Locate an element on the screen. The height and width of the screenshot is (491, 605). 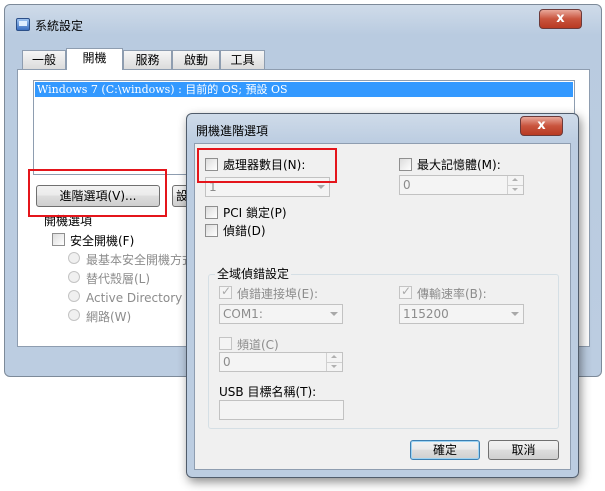
channel-spinner: 0 is located at coordinates (281, 362).